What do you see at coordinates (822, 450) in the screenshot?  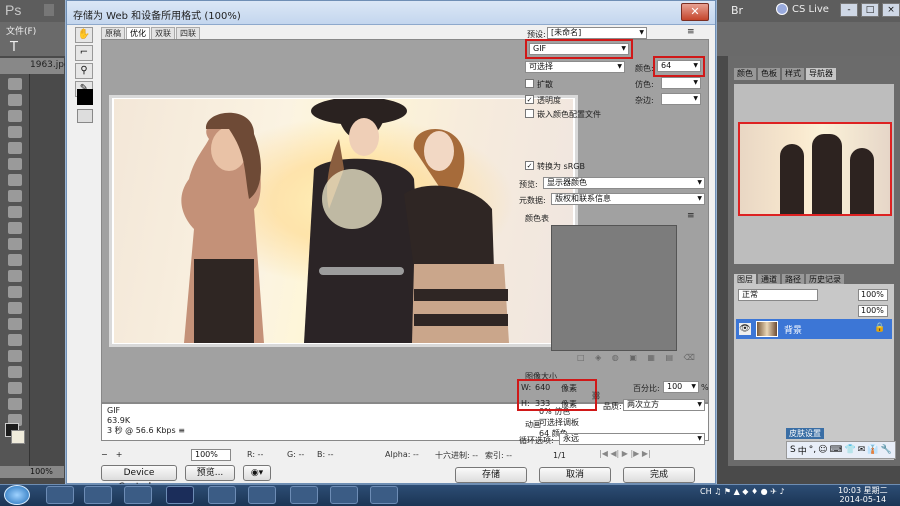 I see `ime-emoji-icon: ☺` at bounding box center [822, 450].